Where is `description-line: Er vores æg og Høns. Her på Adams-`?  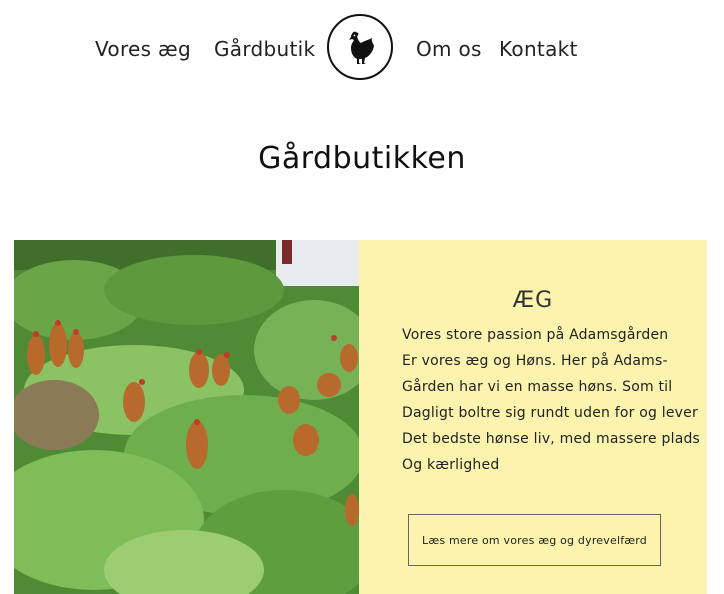 description-line: Er vores æg og Høns. Her på Adams- is located at coordinates (535, 361).